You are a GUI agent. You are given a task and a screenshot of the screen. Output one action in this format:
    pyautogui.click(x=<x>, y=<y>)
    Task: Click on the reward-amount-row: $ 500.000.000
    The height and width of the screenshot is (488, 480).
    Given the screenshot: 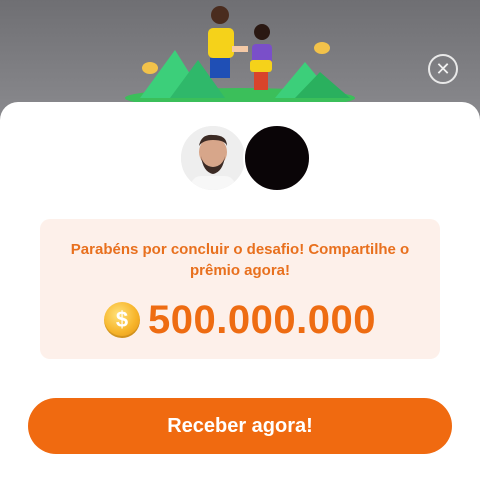 What is the action you would take?
    pyautogui.click(x=240, y=320)
    